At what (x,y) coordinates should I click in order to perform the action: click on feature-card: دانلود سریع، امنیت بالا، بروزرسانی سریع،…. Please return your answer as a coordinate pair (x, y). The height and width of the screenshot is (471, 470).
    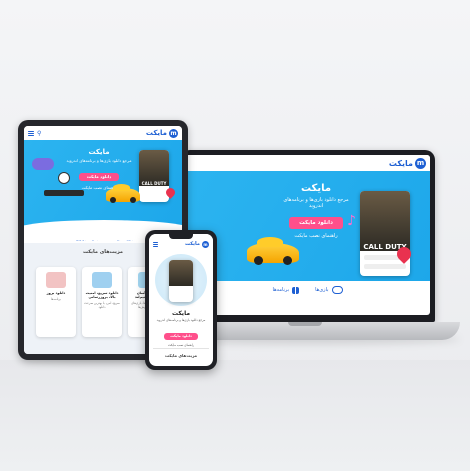
    Looking at the image, I should click on (102, 302).